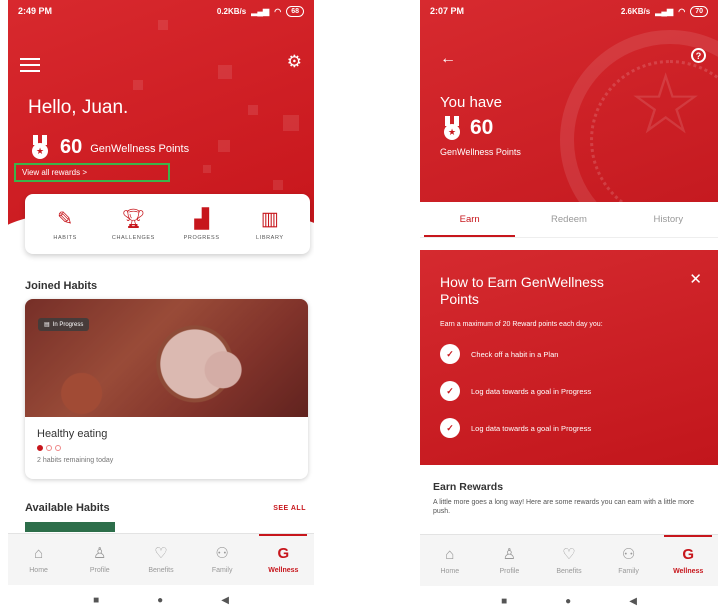  I want to click on quick-action-challenges: 🏆︎ CHALLENGES, so click(133, 224).